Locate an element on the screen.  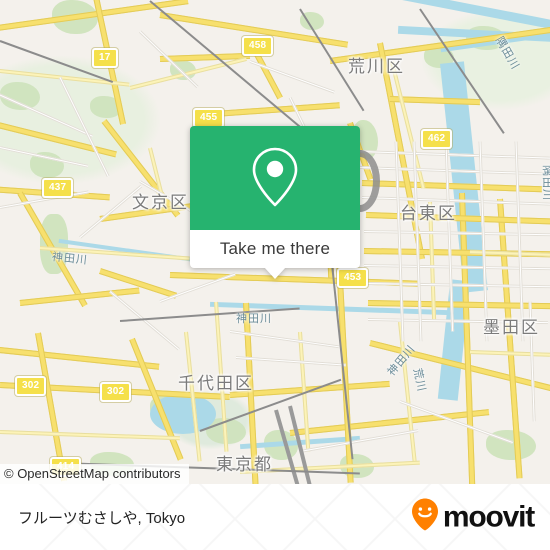
ward-label-chiyoda: 千代田区 is located at coordinates (216, 383).